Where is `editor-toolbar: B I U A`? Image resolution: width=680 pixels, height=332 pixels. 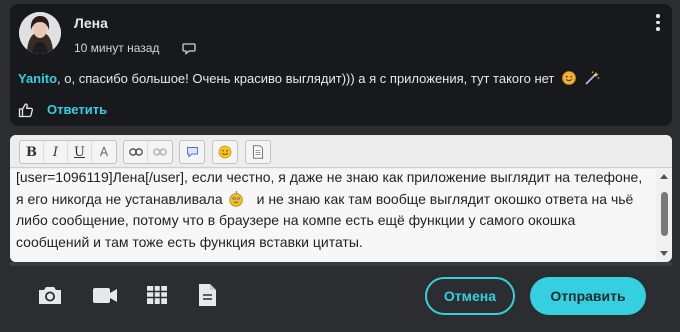
editor-toolbar: B I U A is located at coordinates (341, 151).